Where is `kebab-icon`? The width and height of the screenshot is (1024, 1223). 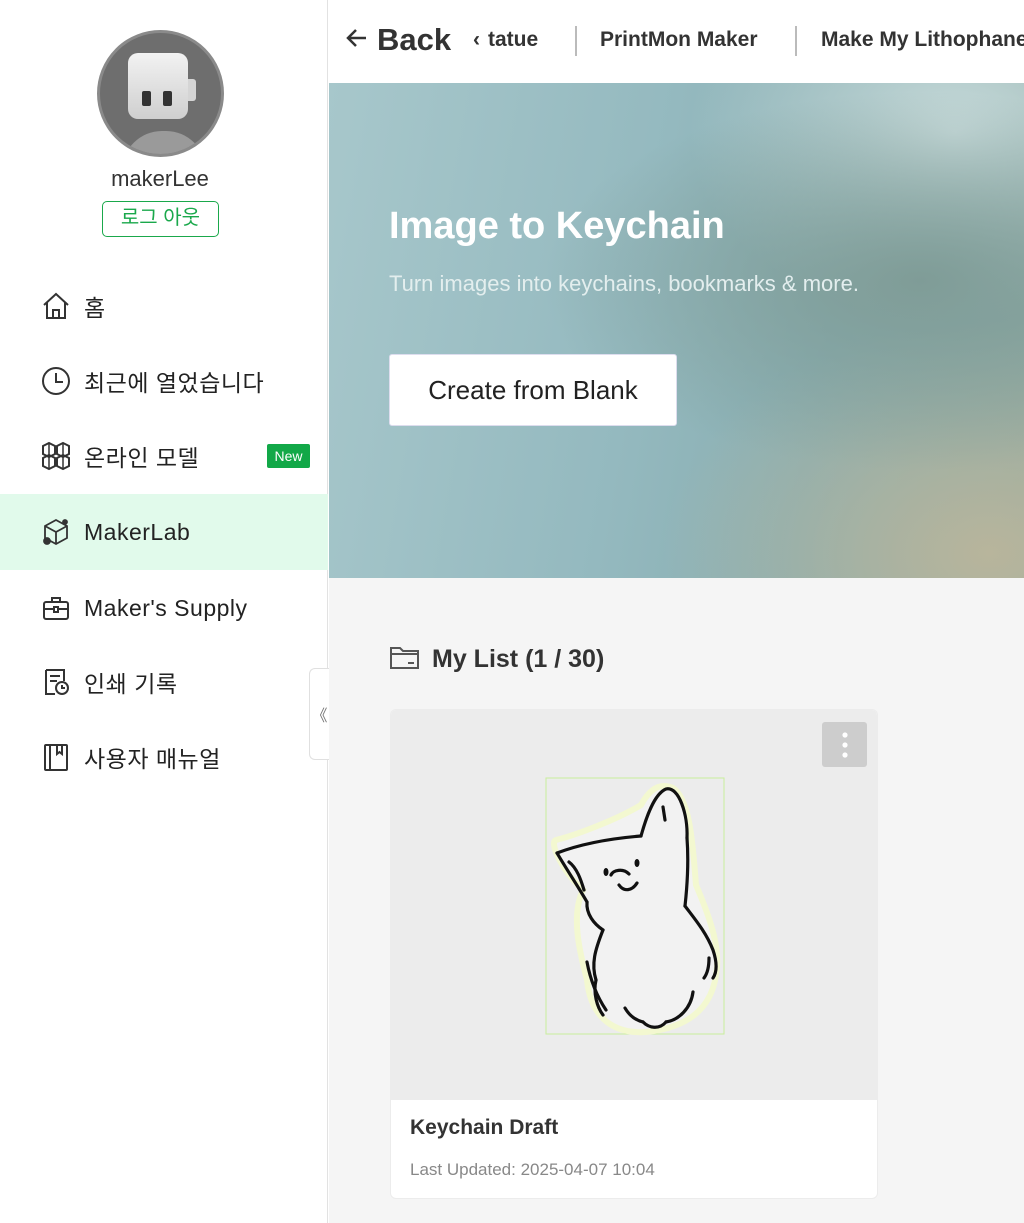 kebab-icon is located at coordinates (844, 744).